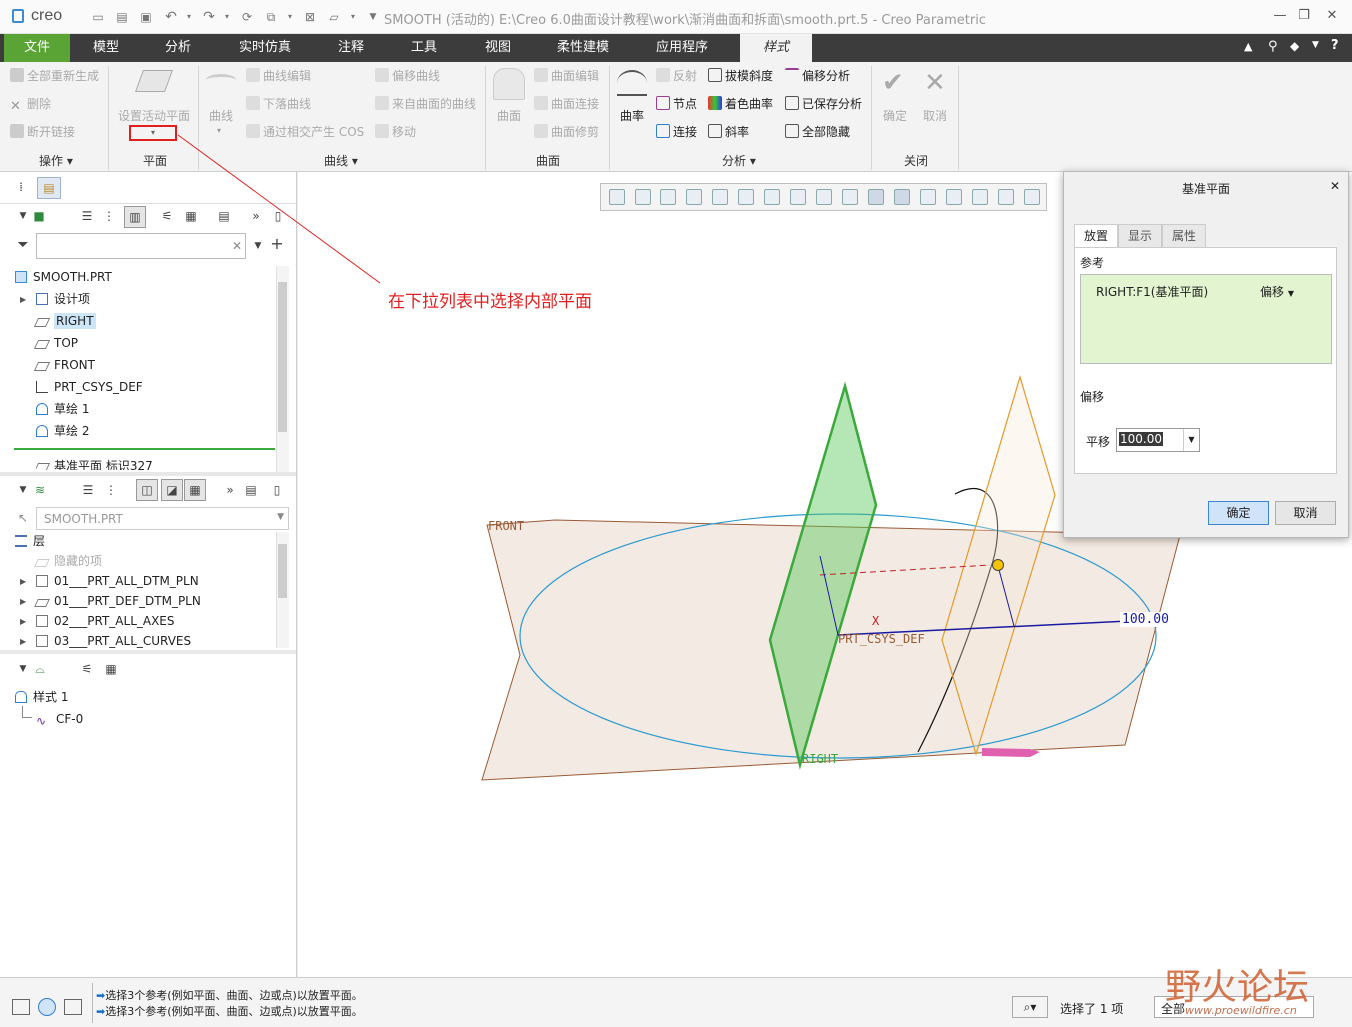 The width and height of the screenshot is (1352, 1027). What do you see at coordinates (279, 209) in the screenshot?
I see `annotation-leader` at bounding box center [279, 209].